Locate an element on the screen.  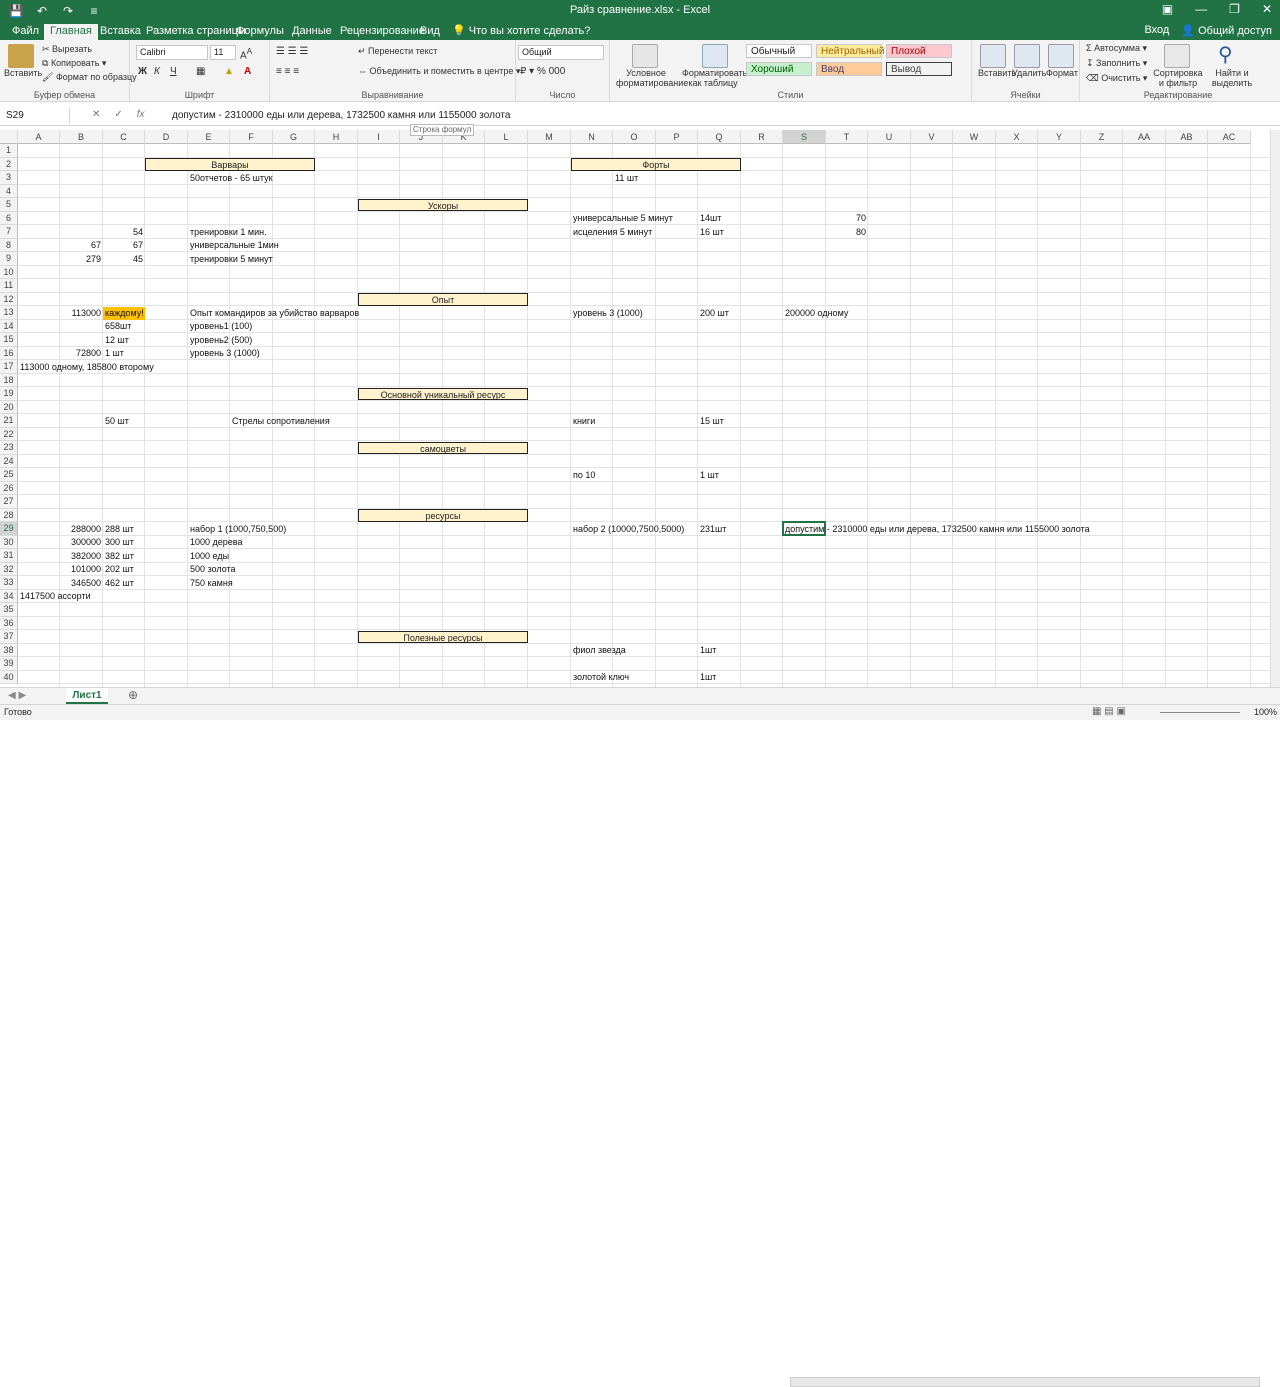
share-button: 👤 Общий доступ is located at coordinates (1226, 30).